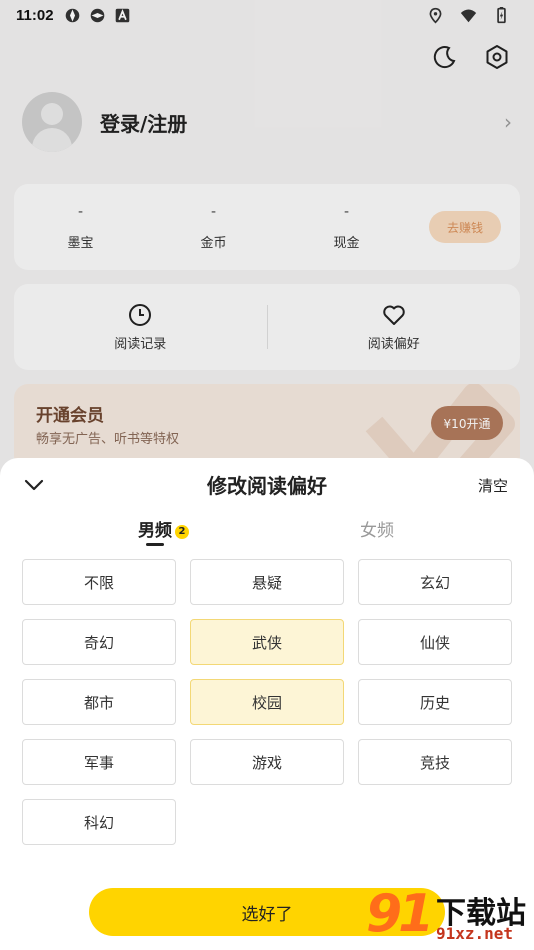 The width and height of the screenshot is (534, 950). I want to click on genre-chip: 不限, so click(99, 582).